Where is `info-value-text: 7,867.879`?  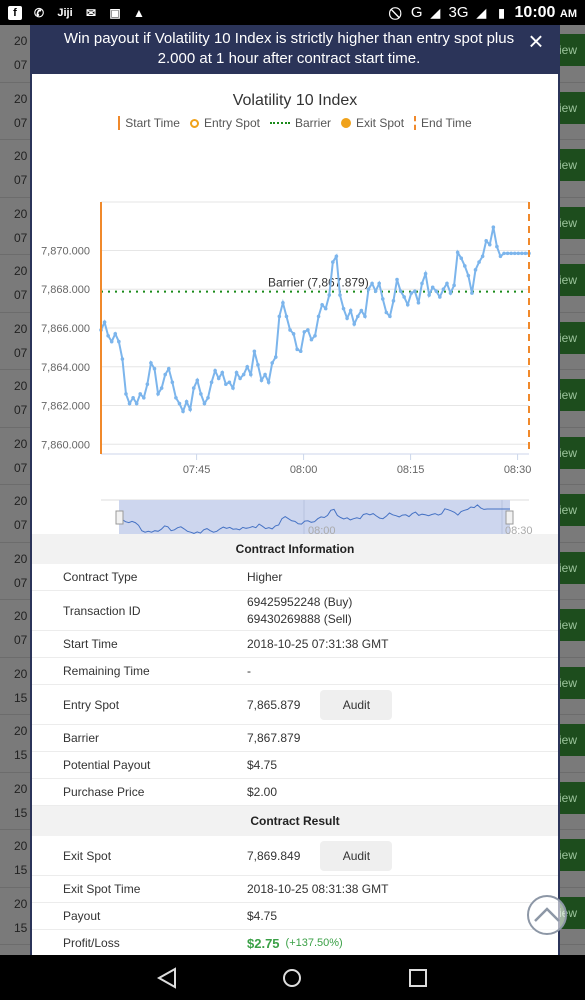
info-value-text: 7,867.879 is located at coordinates (274, 738).